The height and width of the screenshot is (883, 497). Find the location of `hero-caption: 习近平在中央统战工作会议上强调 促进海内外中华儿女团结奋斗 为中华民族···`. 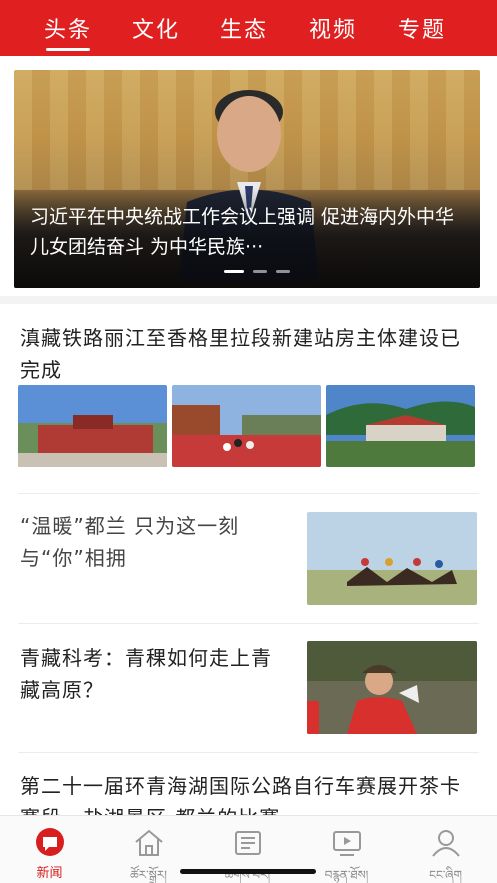

hero-caption: 习近平在中央统战工作会议上强调 促进海内外中华儿女团结奋斗 为中华民族··· is located at coordinates (250, 232).